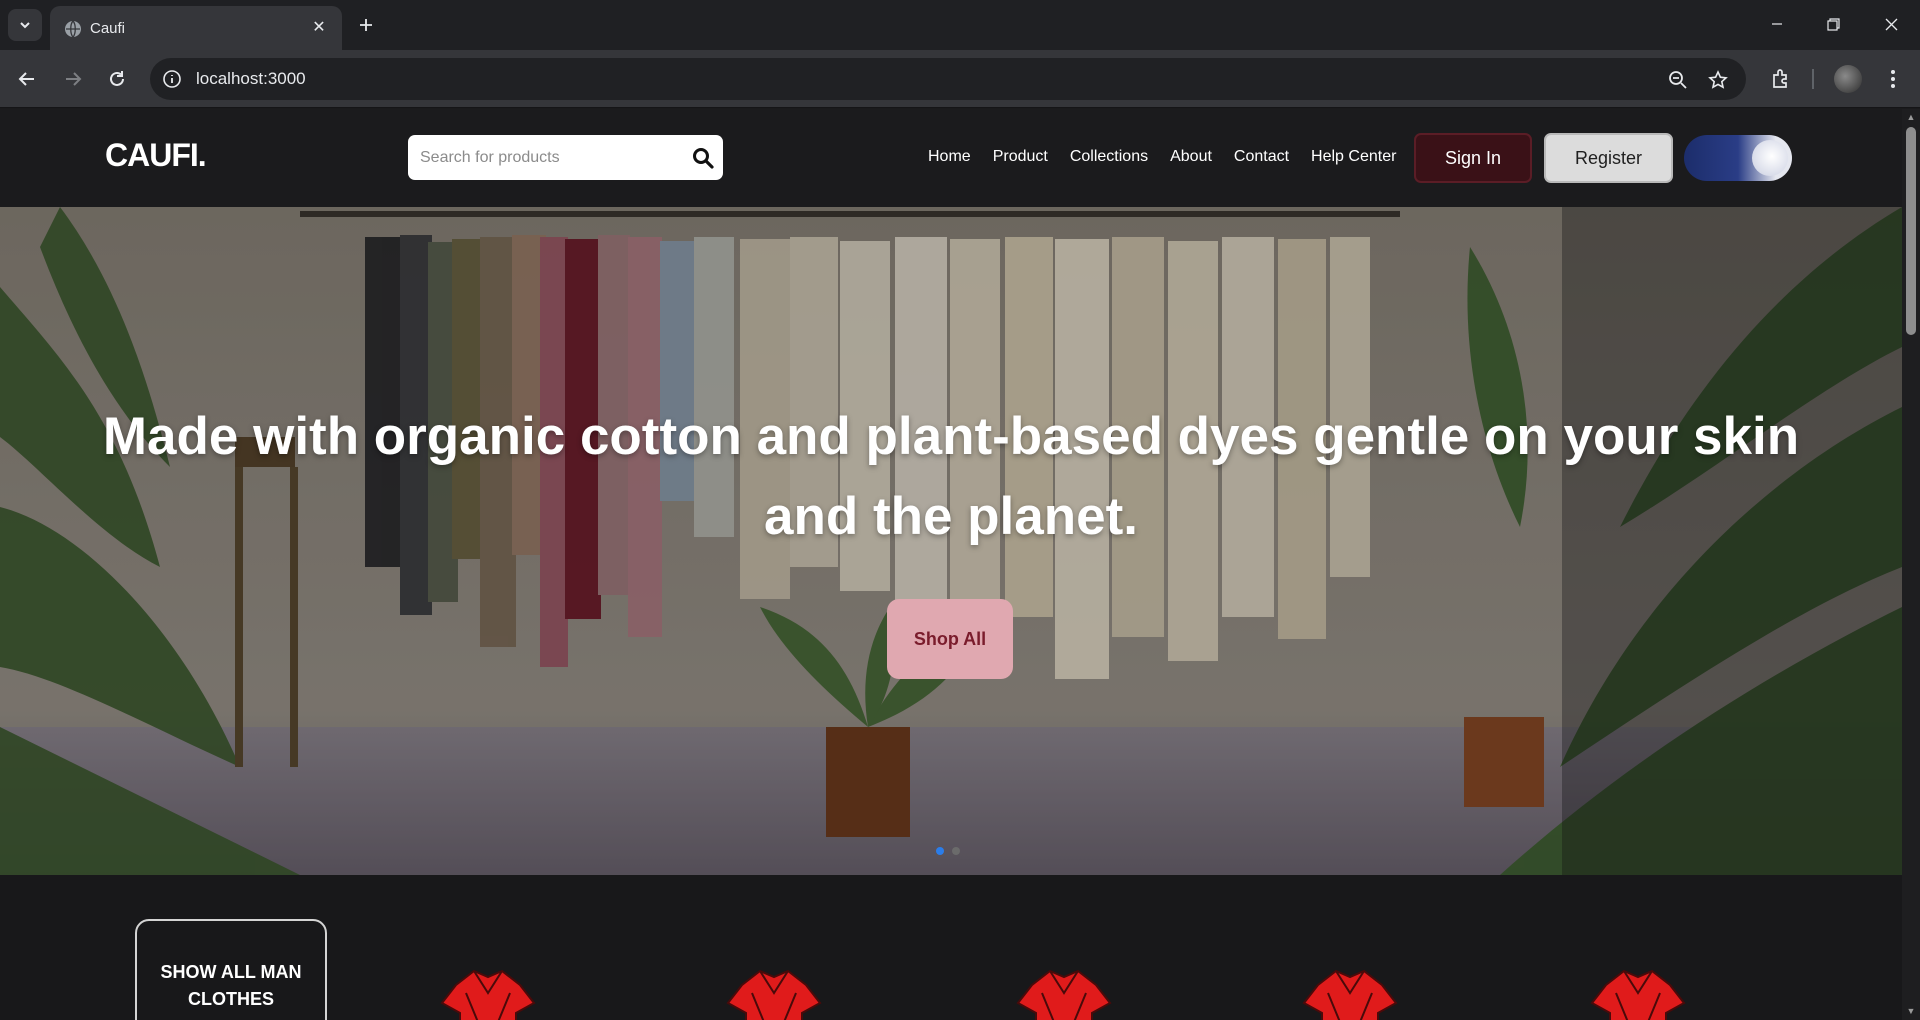  What do you see at coordinates (196, 28) in the screenshot?
I see `browser-tab: Caufi ✕` at bounding box center [196, 28].